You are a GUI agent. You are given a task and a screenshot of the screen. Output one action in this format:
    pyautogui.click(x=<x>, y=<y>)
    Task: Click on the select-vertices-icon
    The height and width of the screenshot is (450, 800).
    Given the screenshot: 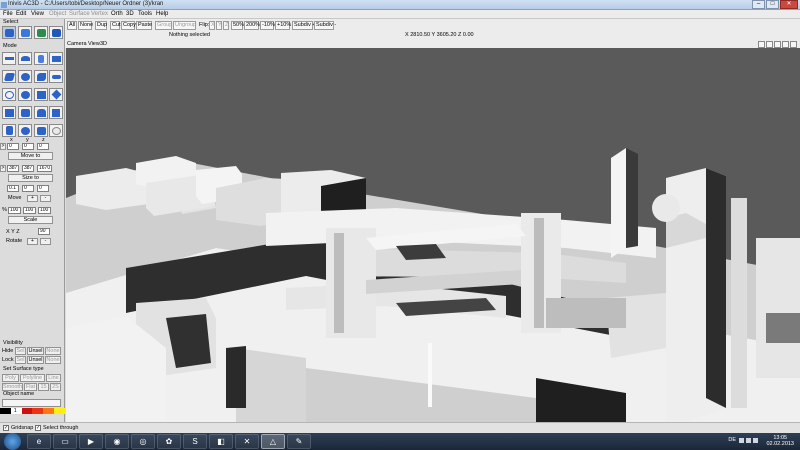 What is the action you would take?
    pyautogui.click(x=9, y=32)
    